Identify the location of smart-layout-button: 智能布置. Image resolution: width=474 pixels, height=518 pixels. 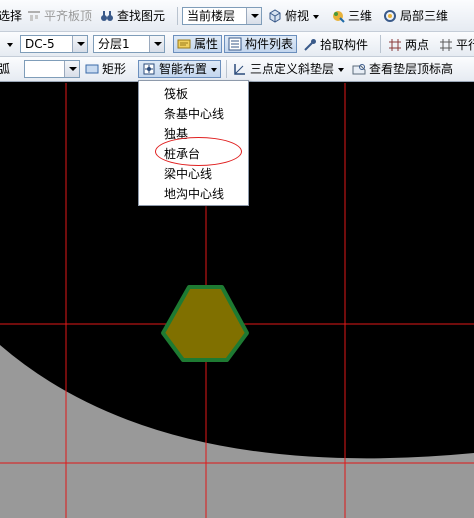
(180, 69).